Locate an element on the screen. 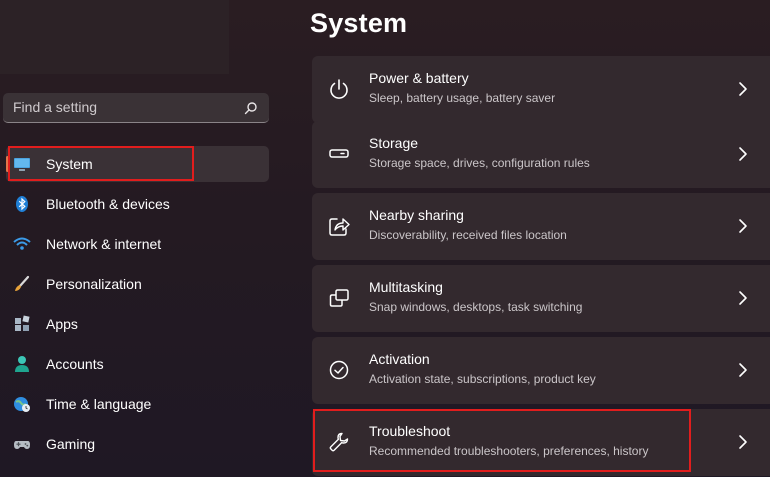 The width and height of the screenshot is (770, 477). sidebar-item-personalization: Personalization is located at coordinates (137, 284).